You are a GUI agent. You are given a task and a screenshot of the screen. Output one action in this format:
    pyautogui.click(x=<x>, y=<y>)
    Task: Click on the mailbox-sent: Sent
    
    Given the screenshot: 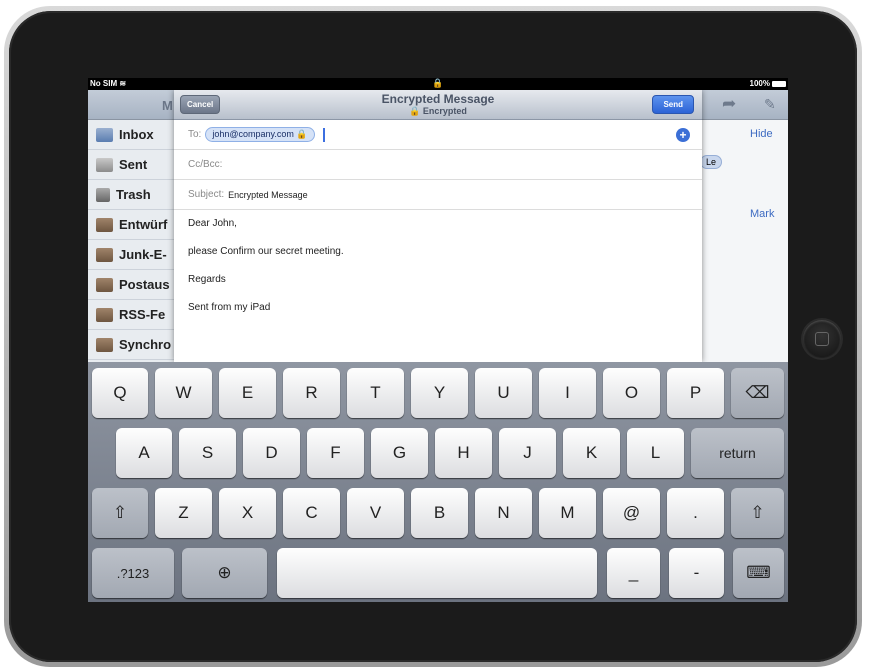 What is the action you would take?
    pyautogui.click(x=138, y=165)
    